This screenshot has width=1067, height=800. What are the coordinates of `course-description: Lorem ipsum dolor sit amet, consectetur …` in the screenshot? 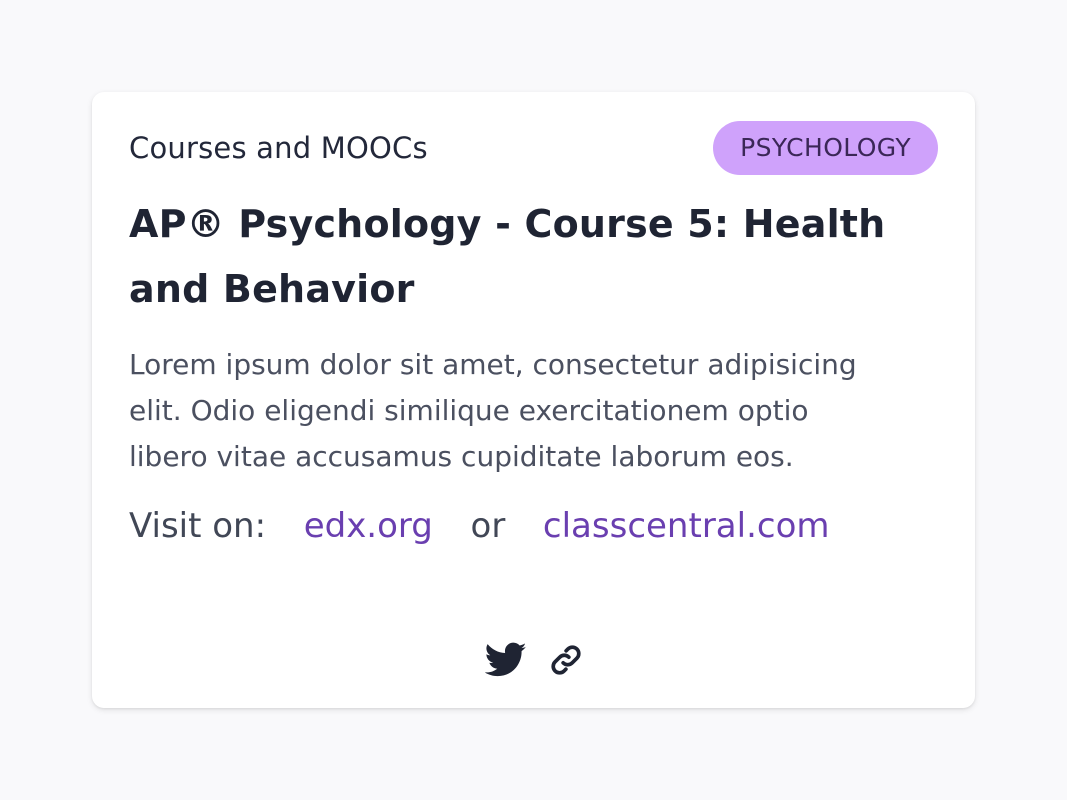 It's located at (493, 410).